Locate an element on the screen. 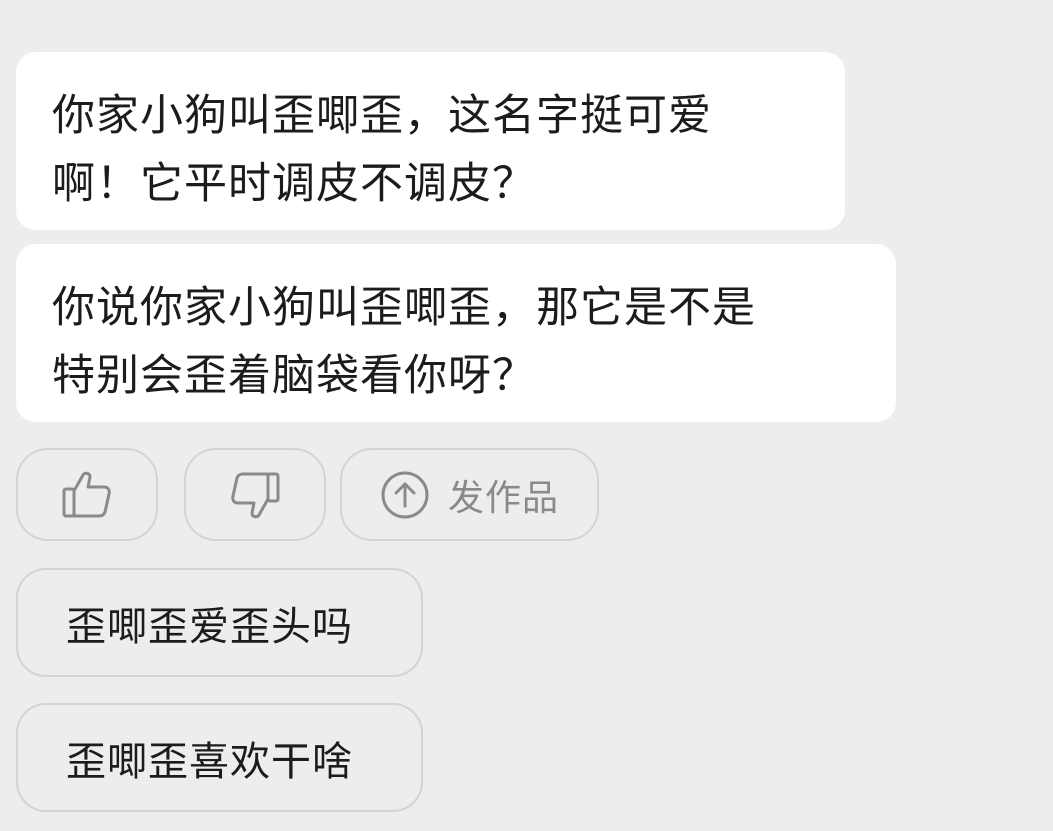  thumbs-up-icon is located at coordinates (87, 495).